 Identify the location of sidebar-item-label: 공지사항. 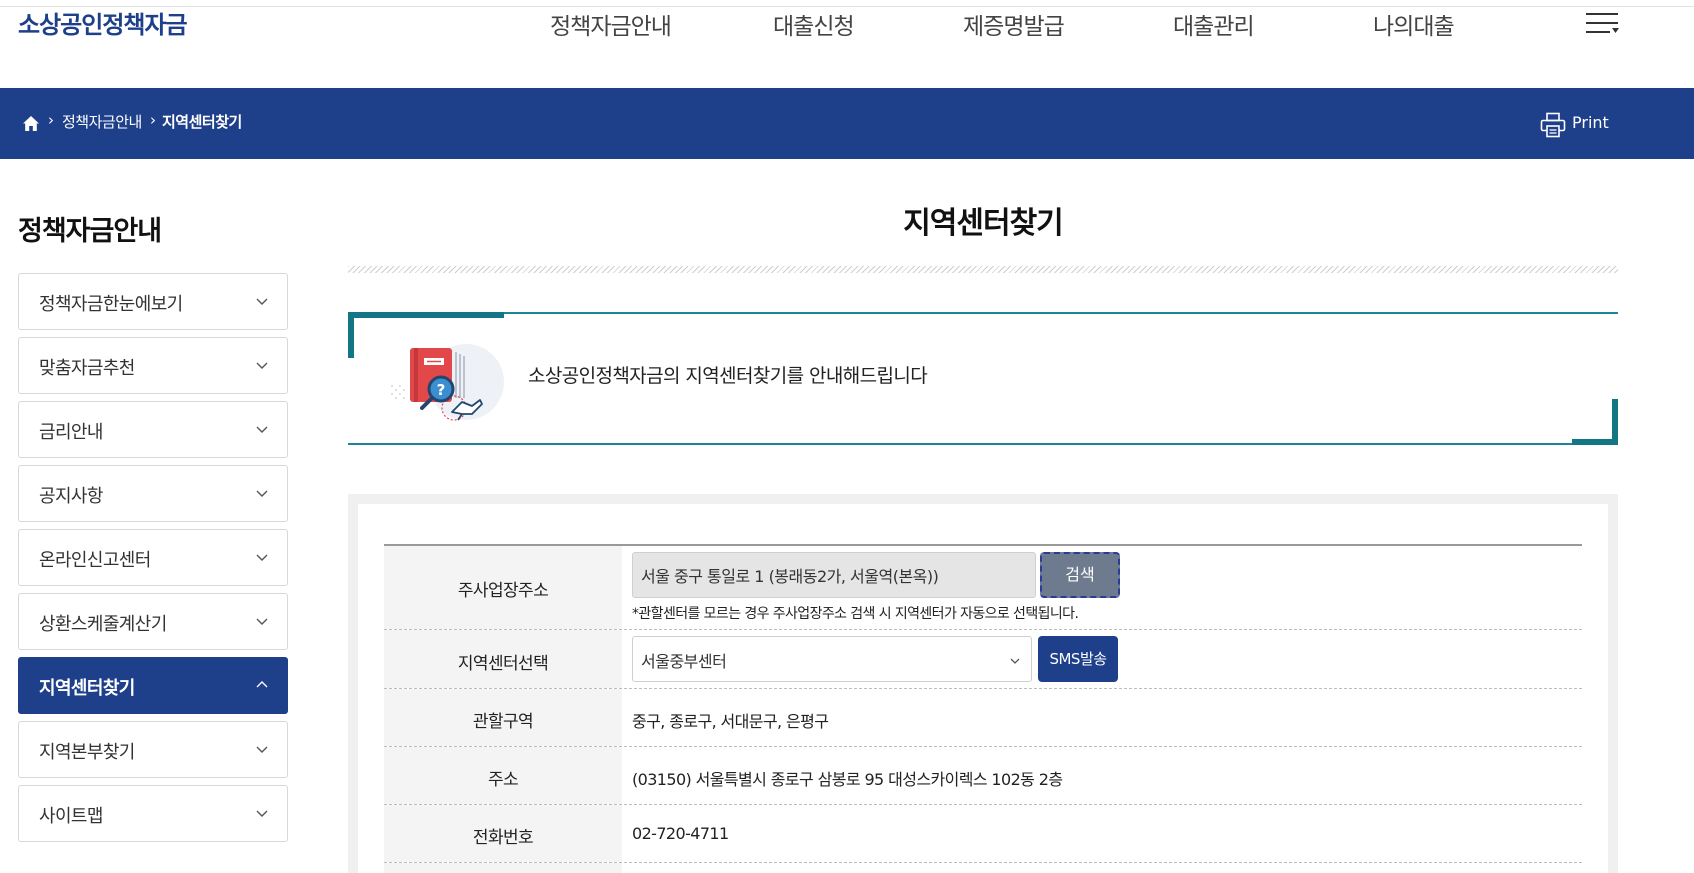
(71, 496).